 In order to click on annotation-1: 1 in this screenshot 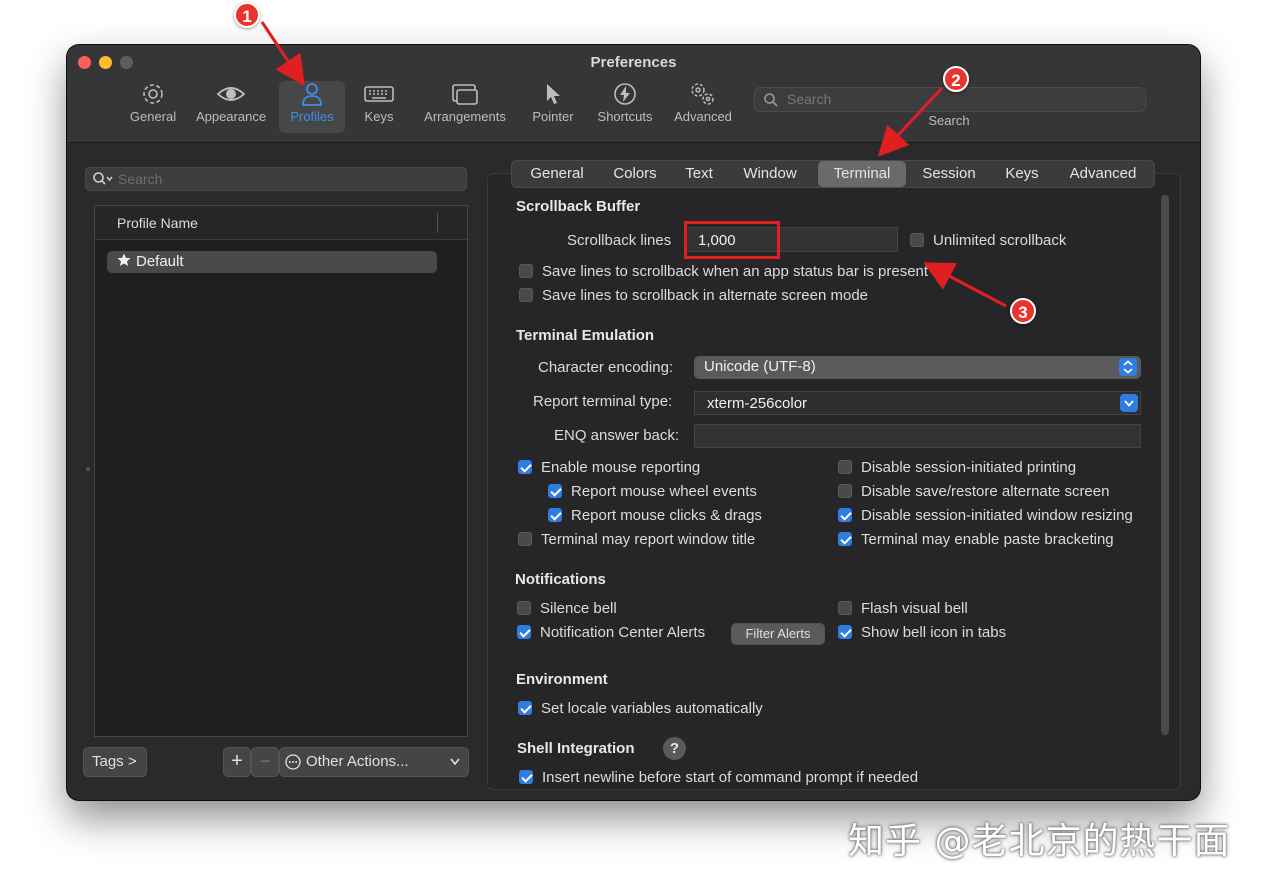, I will do `click(247, 15)`.